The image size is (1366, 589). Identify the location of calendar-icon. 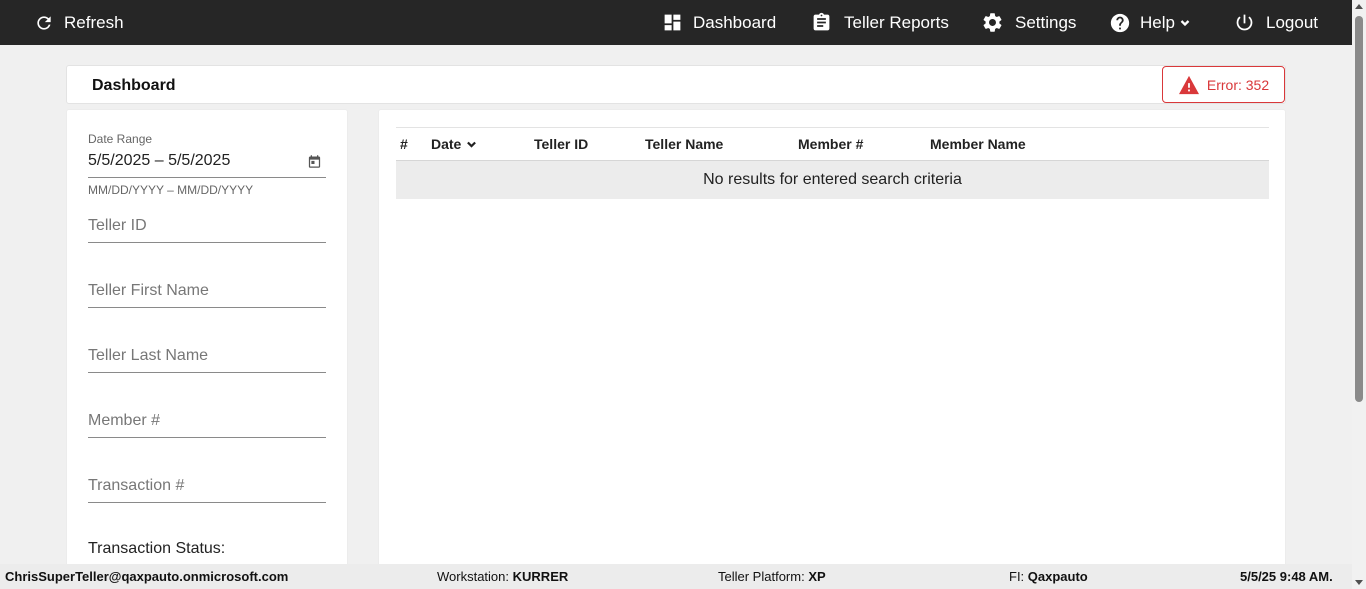
(314, 161).